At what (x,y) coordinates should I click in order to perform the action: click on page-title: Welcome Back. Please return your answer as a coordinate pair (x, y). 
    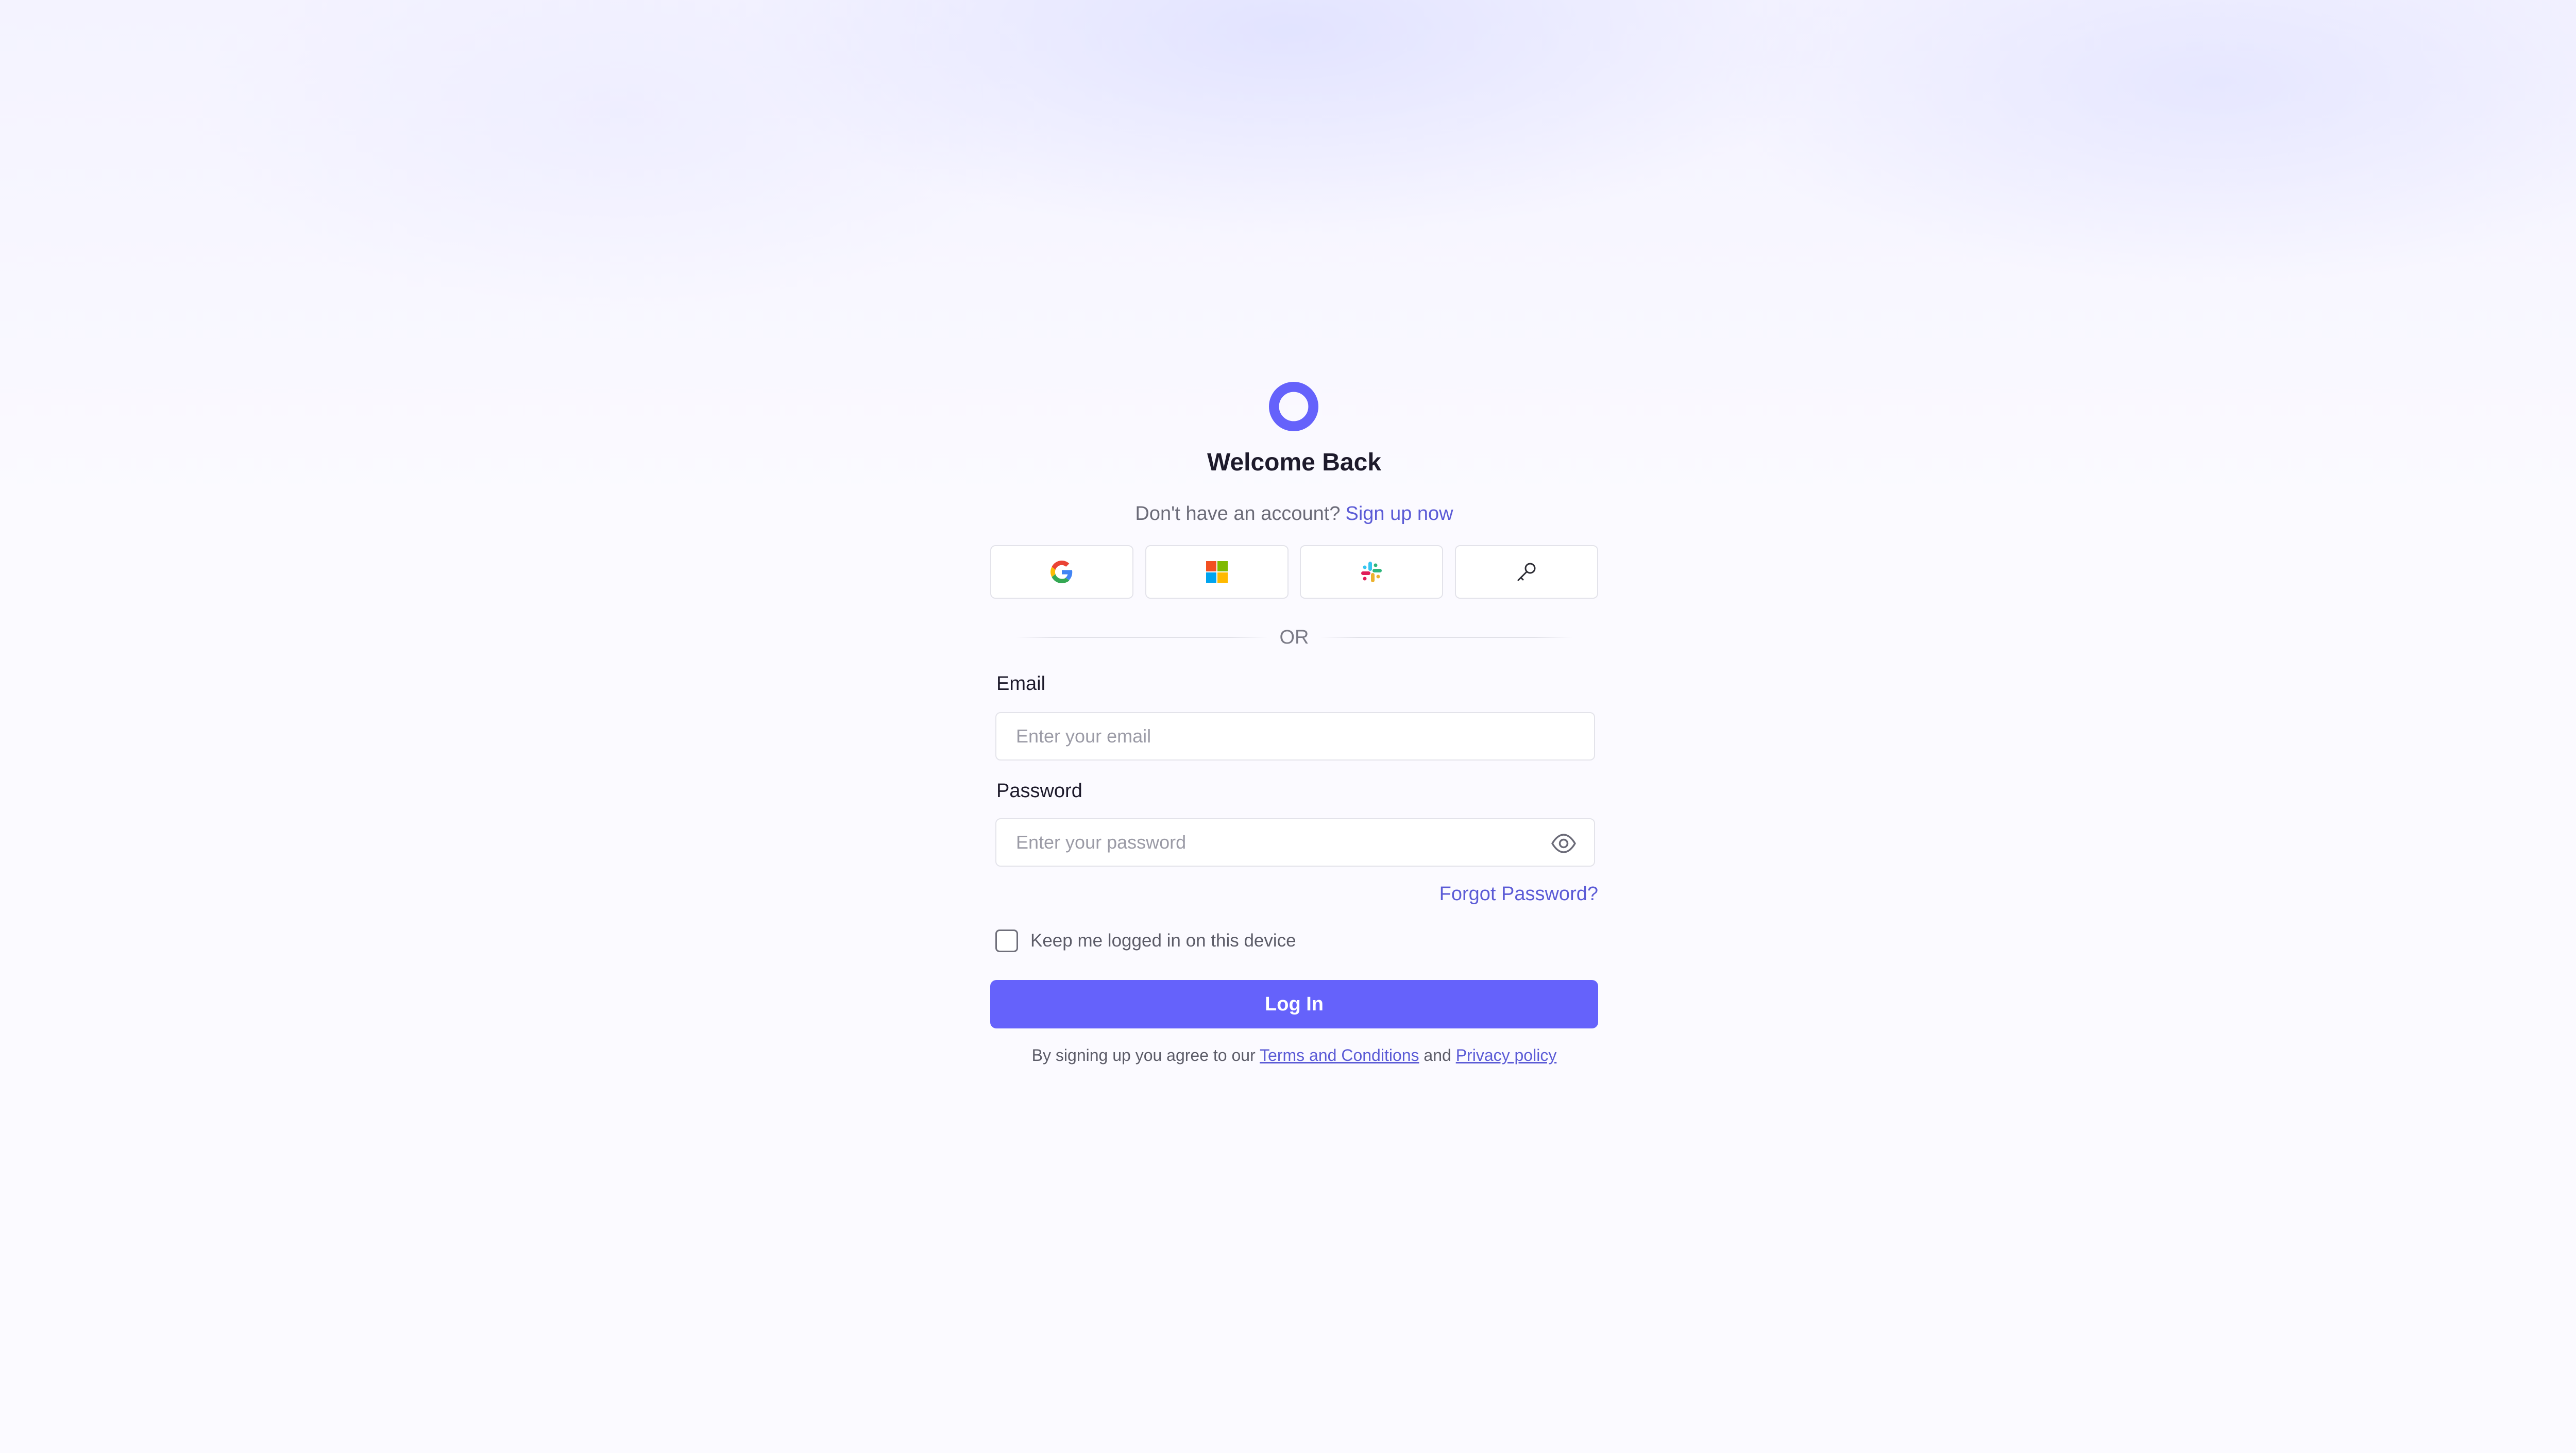
    Looking at the image, I should click on (1294, 463).